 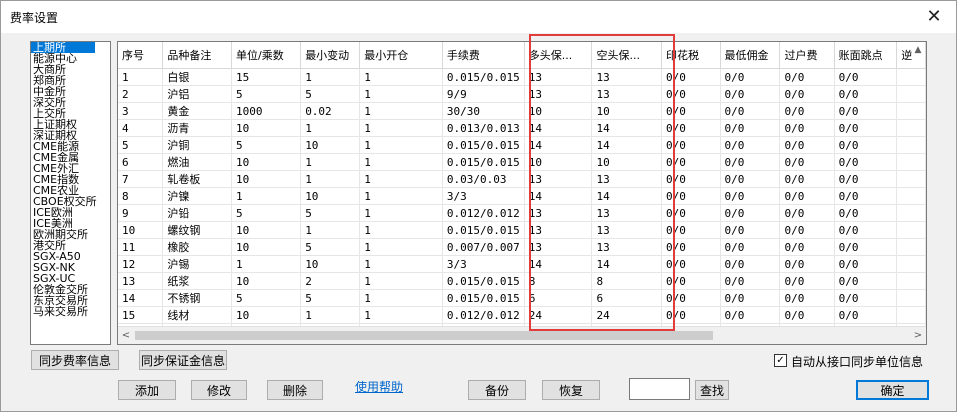 What do you see at coordinates (483, 55) in the screenshot?
I see `column-header: 手续费` at bounding box center [483, 55].